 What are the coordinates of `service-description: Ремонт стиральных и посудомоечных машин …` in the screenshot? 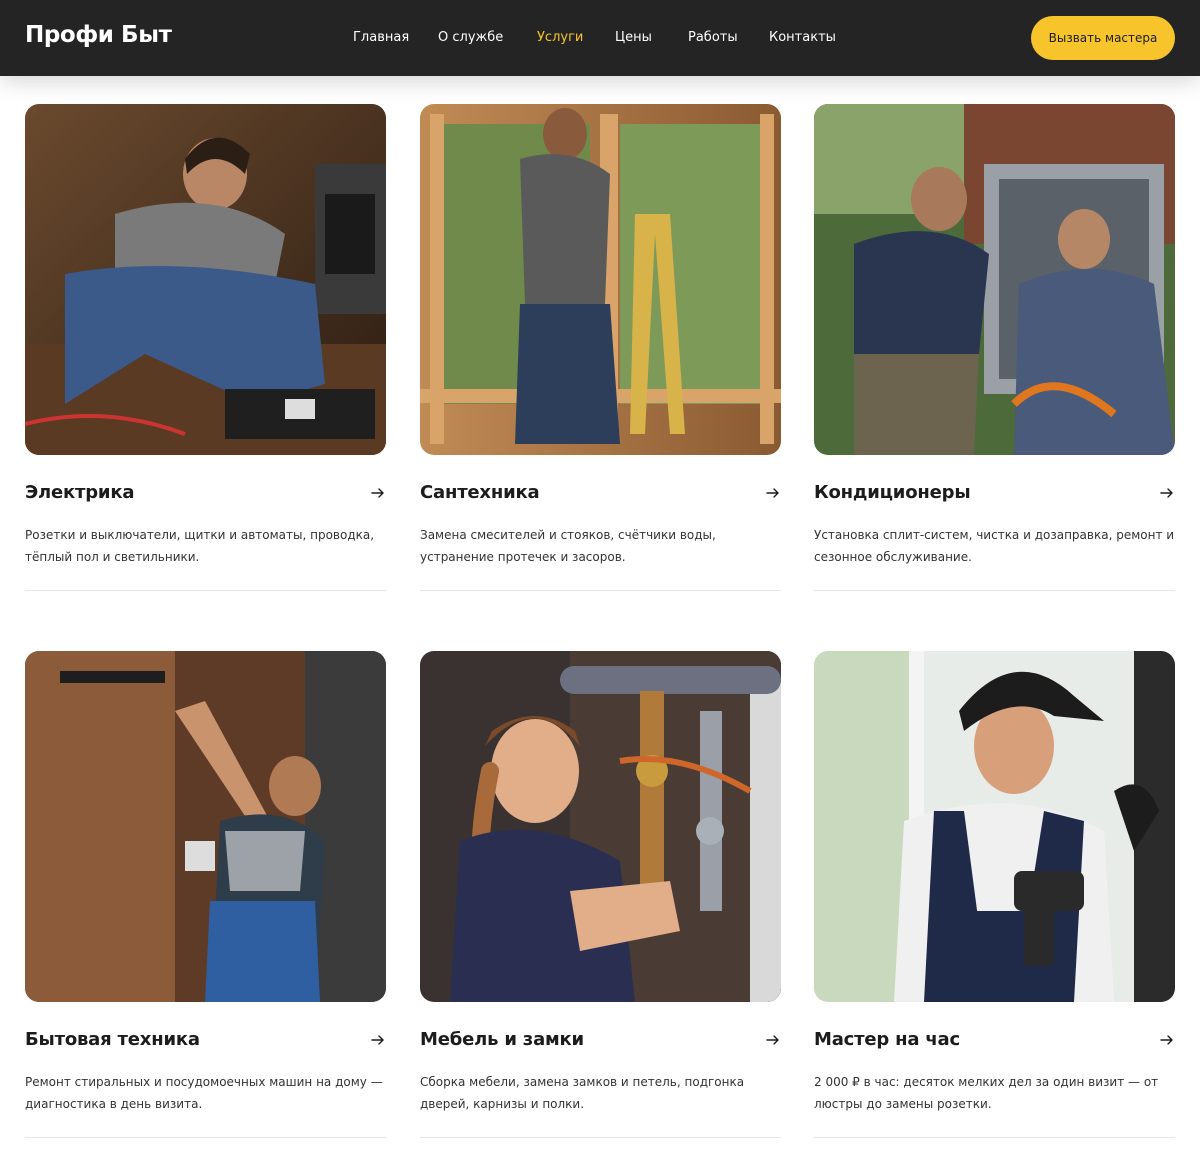 It's located at (204, 1093).